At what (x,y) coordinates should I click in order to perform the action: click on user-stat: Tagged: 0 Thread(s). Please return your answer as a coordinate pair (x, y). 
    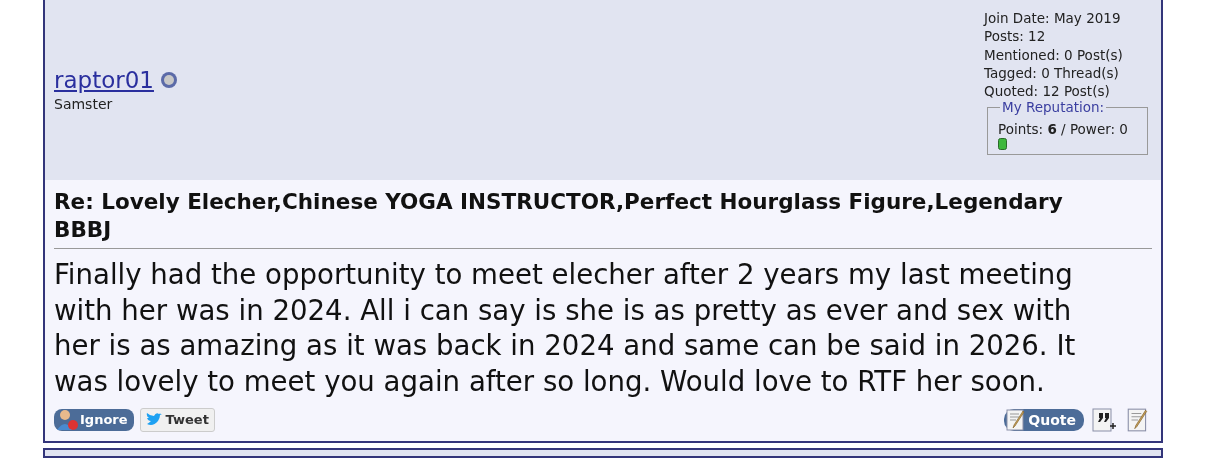
    Looking at the image, I should click on (1052, 73).